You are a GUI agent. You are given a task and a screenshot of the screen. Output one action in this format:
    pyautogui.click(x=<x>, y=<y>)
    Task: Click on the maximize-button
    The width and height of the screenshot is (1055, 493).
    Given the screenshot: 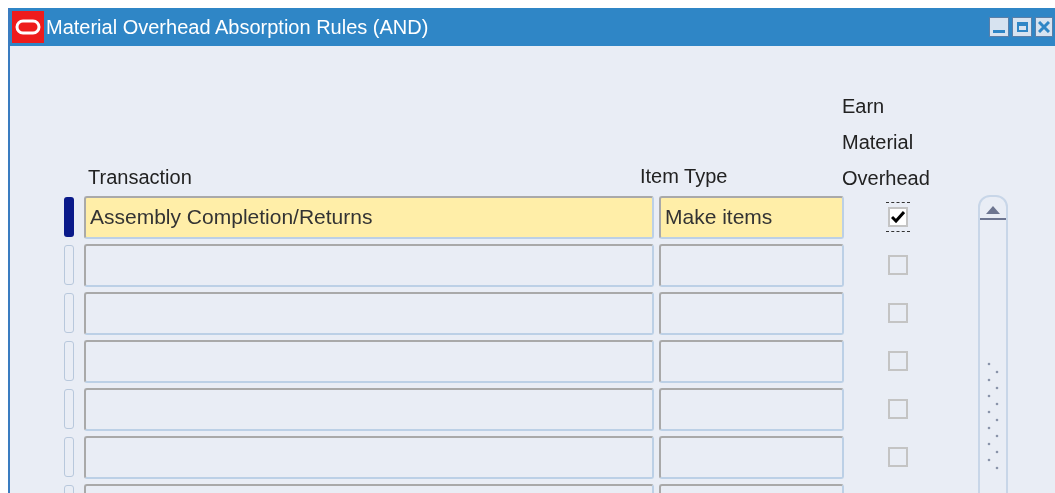 What is the action you would take?
    pyautogui.click(x=1022, y=27)
    